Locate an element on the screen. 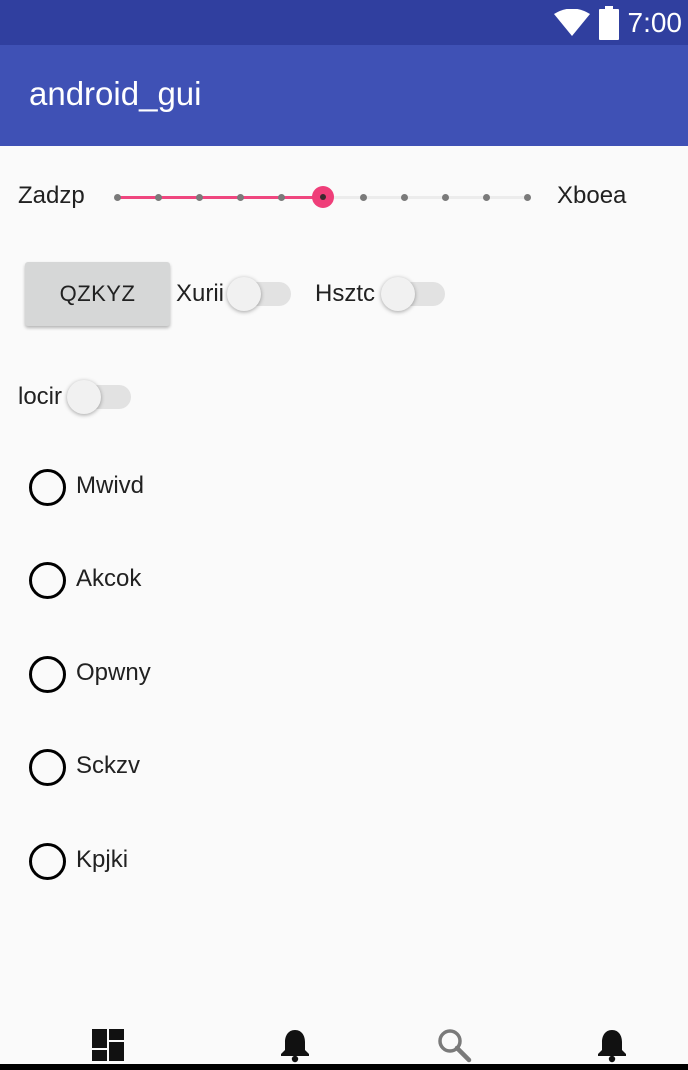 This screenshot has width=688, height=1070. status-icons: 7:00 is located at coordinates (618, 23).